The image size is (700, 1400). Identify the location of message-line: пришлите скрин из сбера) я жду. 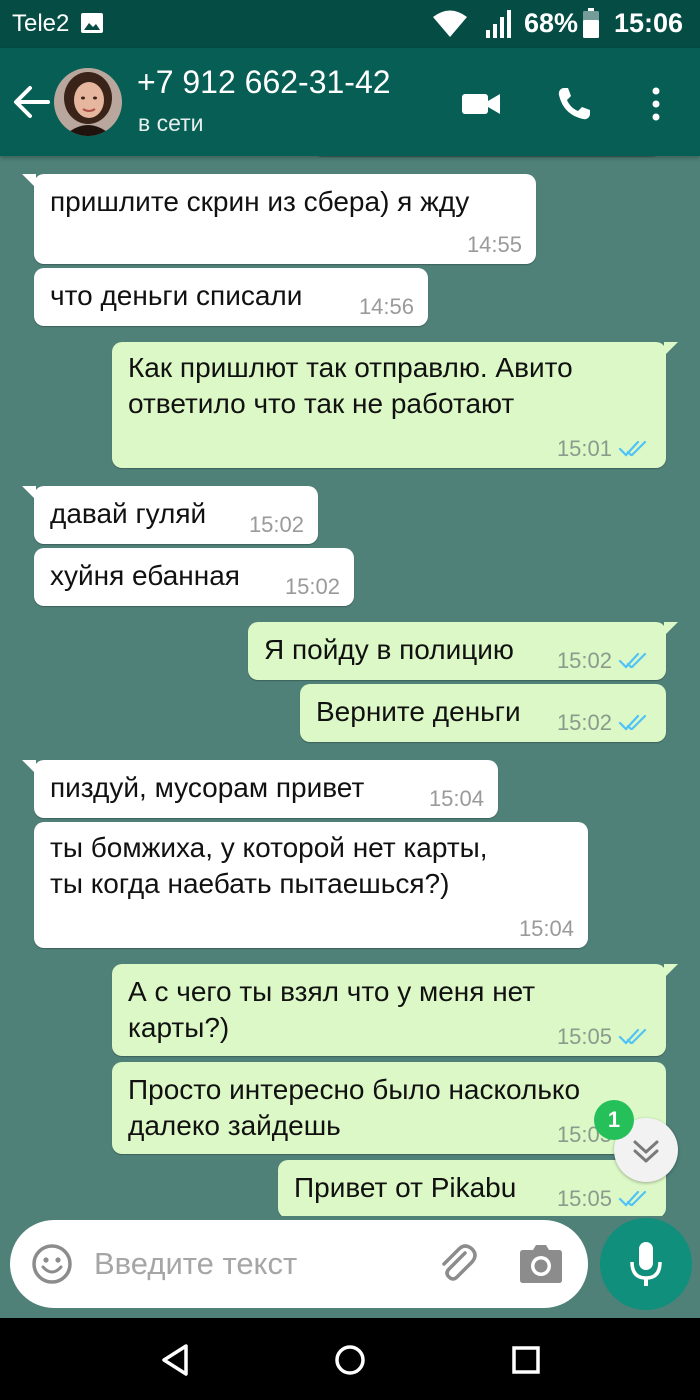
(260, 201).